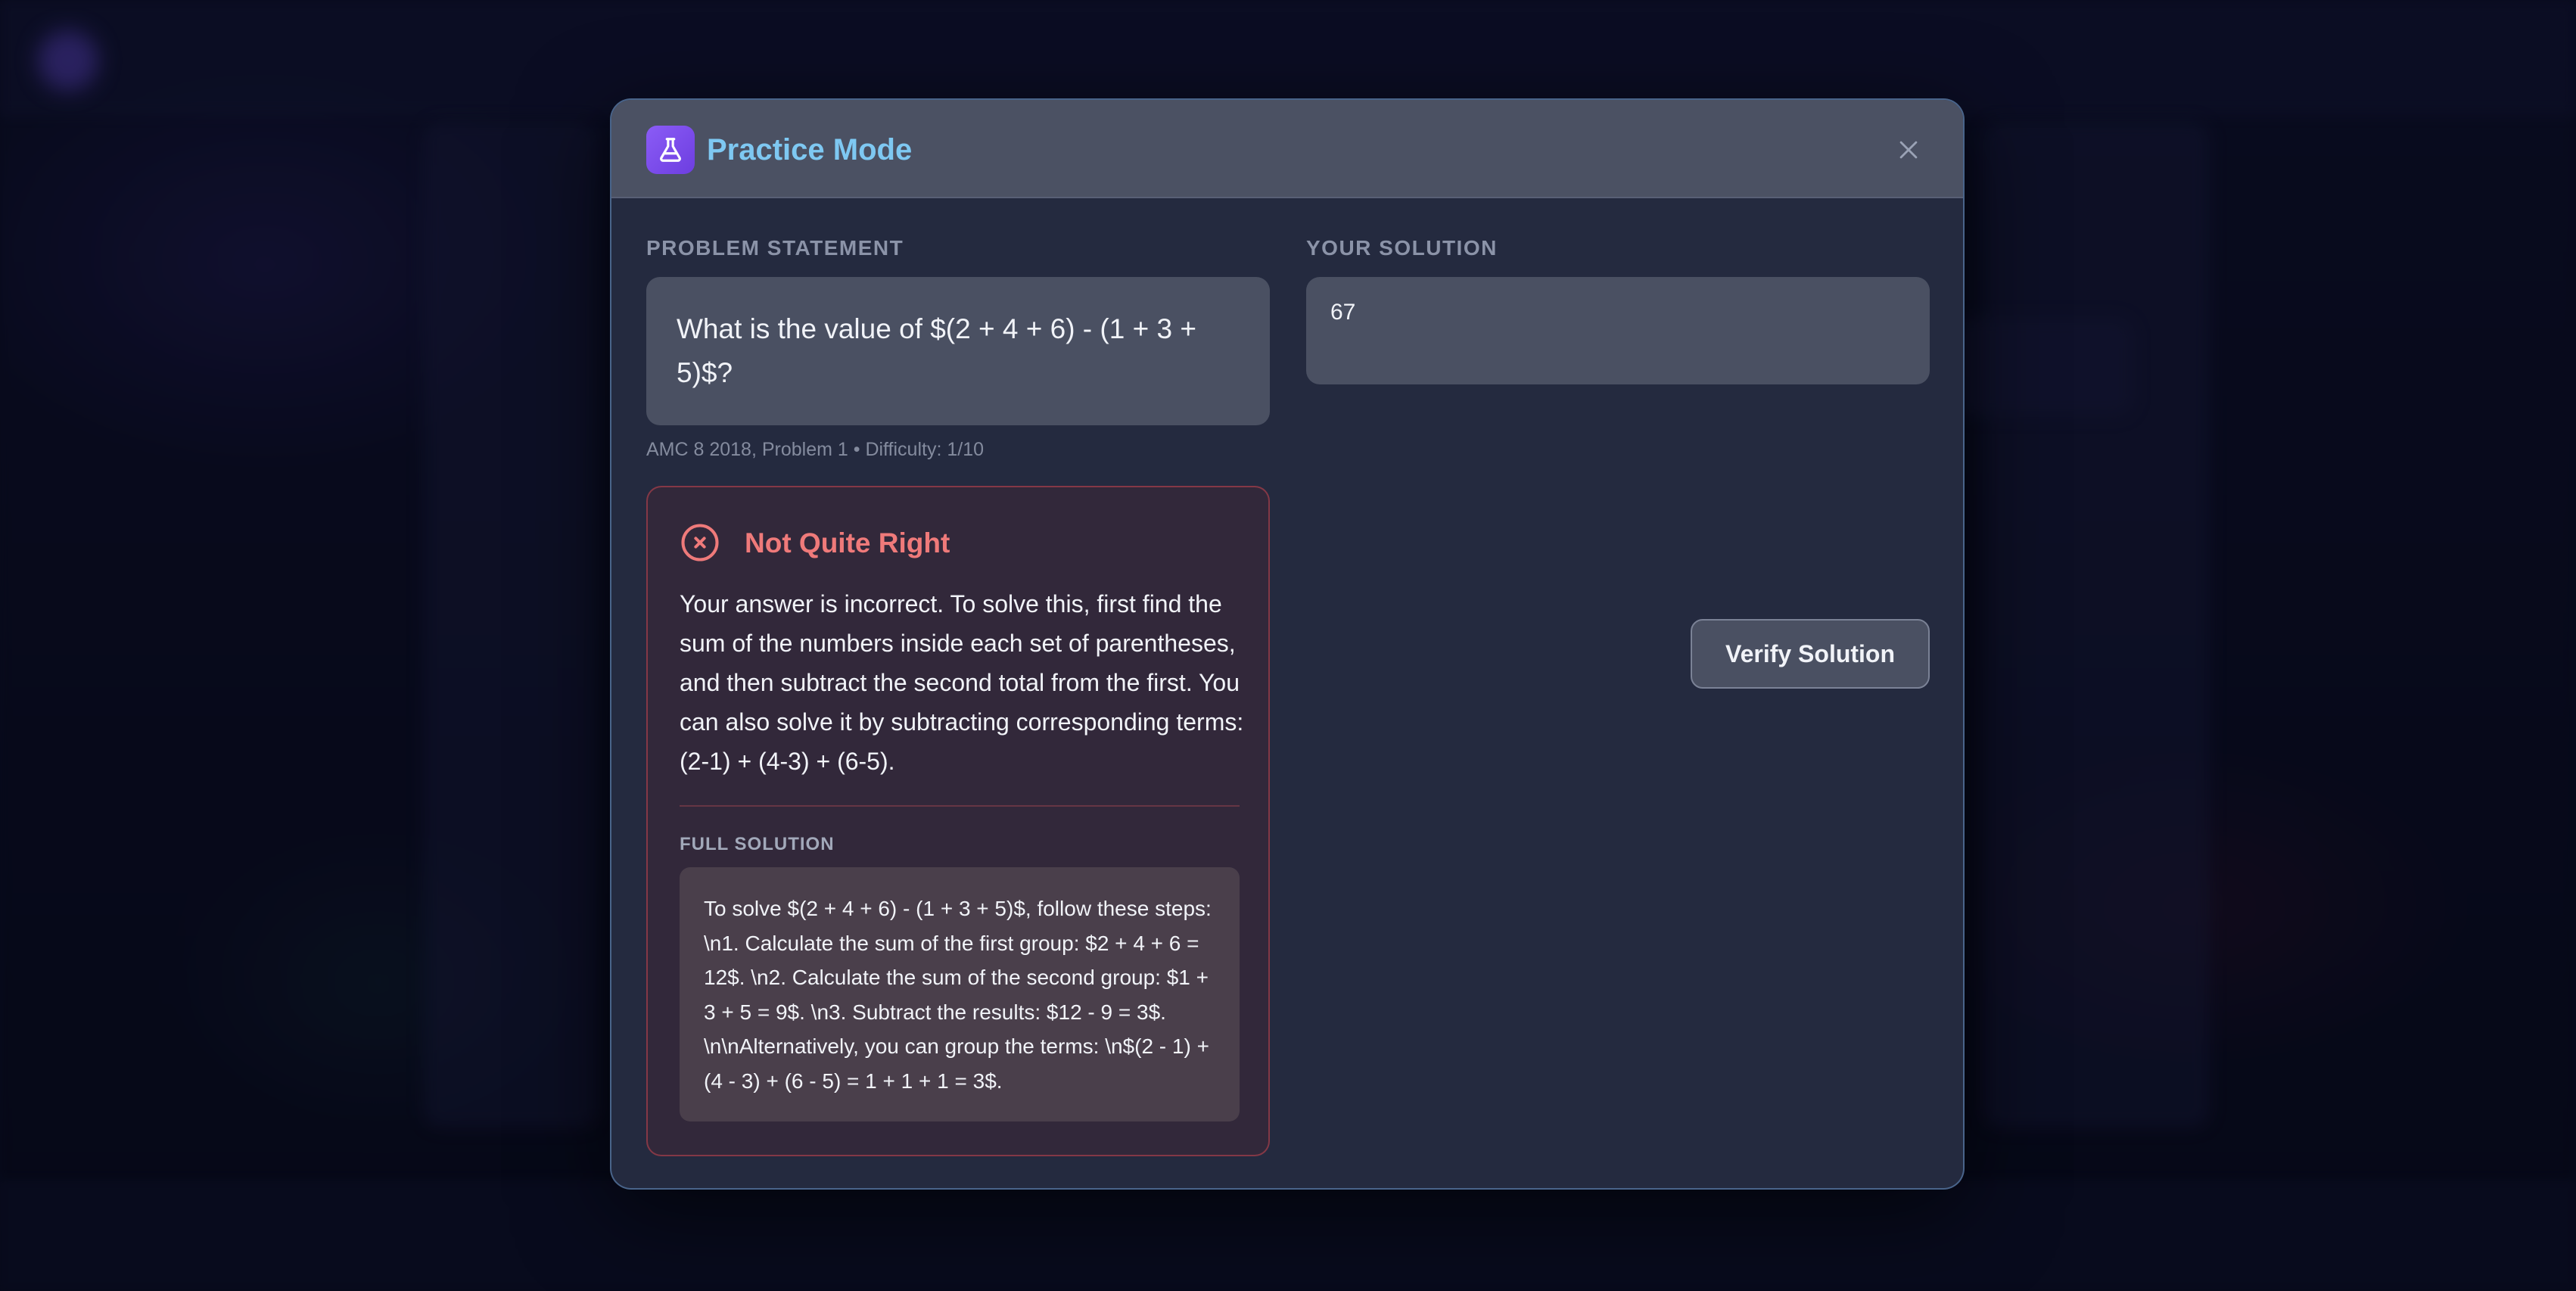 The height and width of the screenshot is (1291, 2576). I want to click on your-solution-label: YOUR SOLUTION, so click(1402, 248).